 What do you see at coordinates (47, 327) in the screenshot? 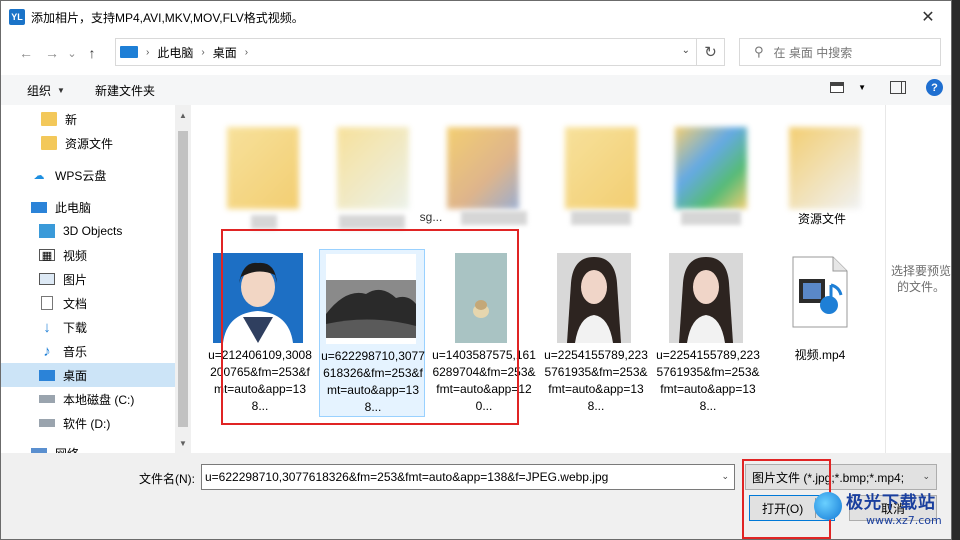
I see `download-icon: ↓` at bounding box center [47, 327].